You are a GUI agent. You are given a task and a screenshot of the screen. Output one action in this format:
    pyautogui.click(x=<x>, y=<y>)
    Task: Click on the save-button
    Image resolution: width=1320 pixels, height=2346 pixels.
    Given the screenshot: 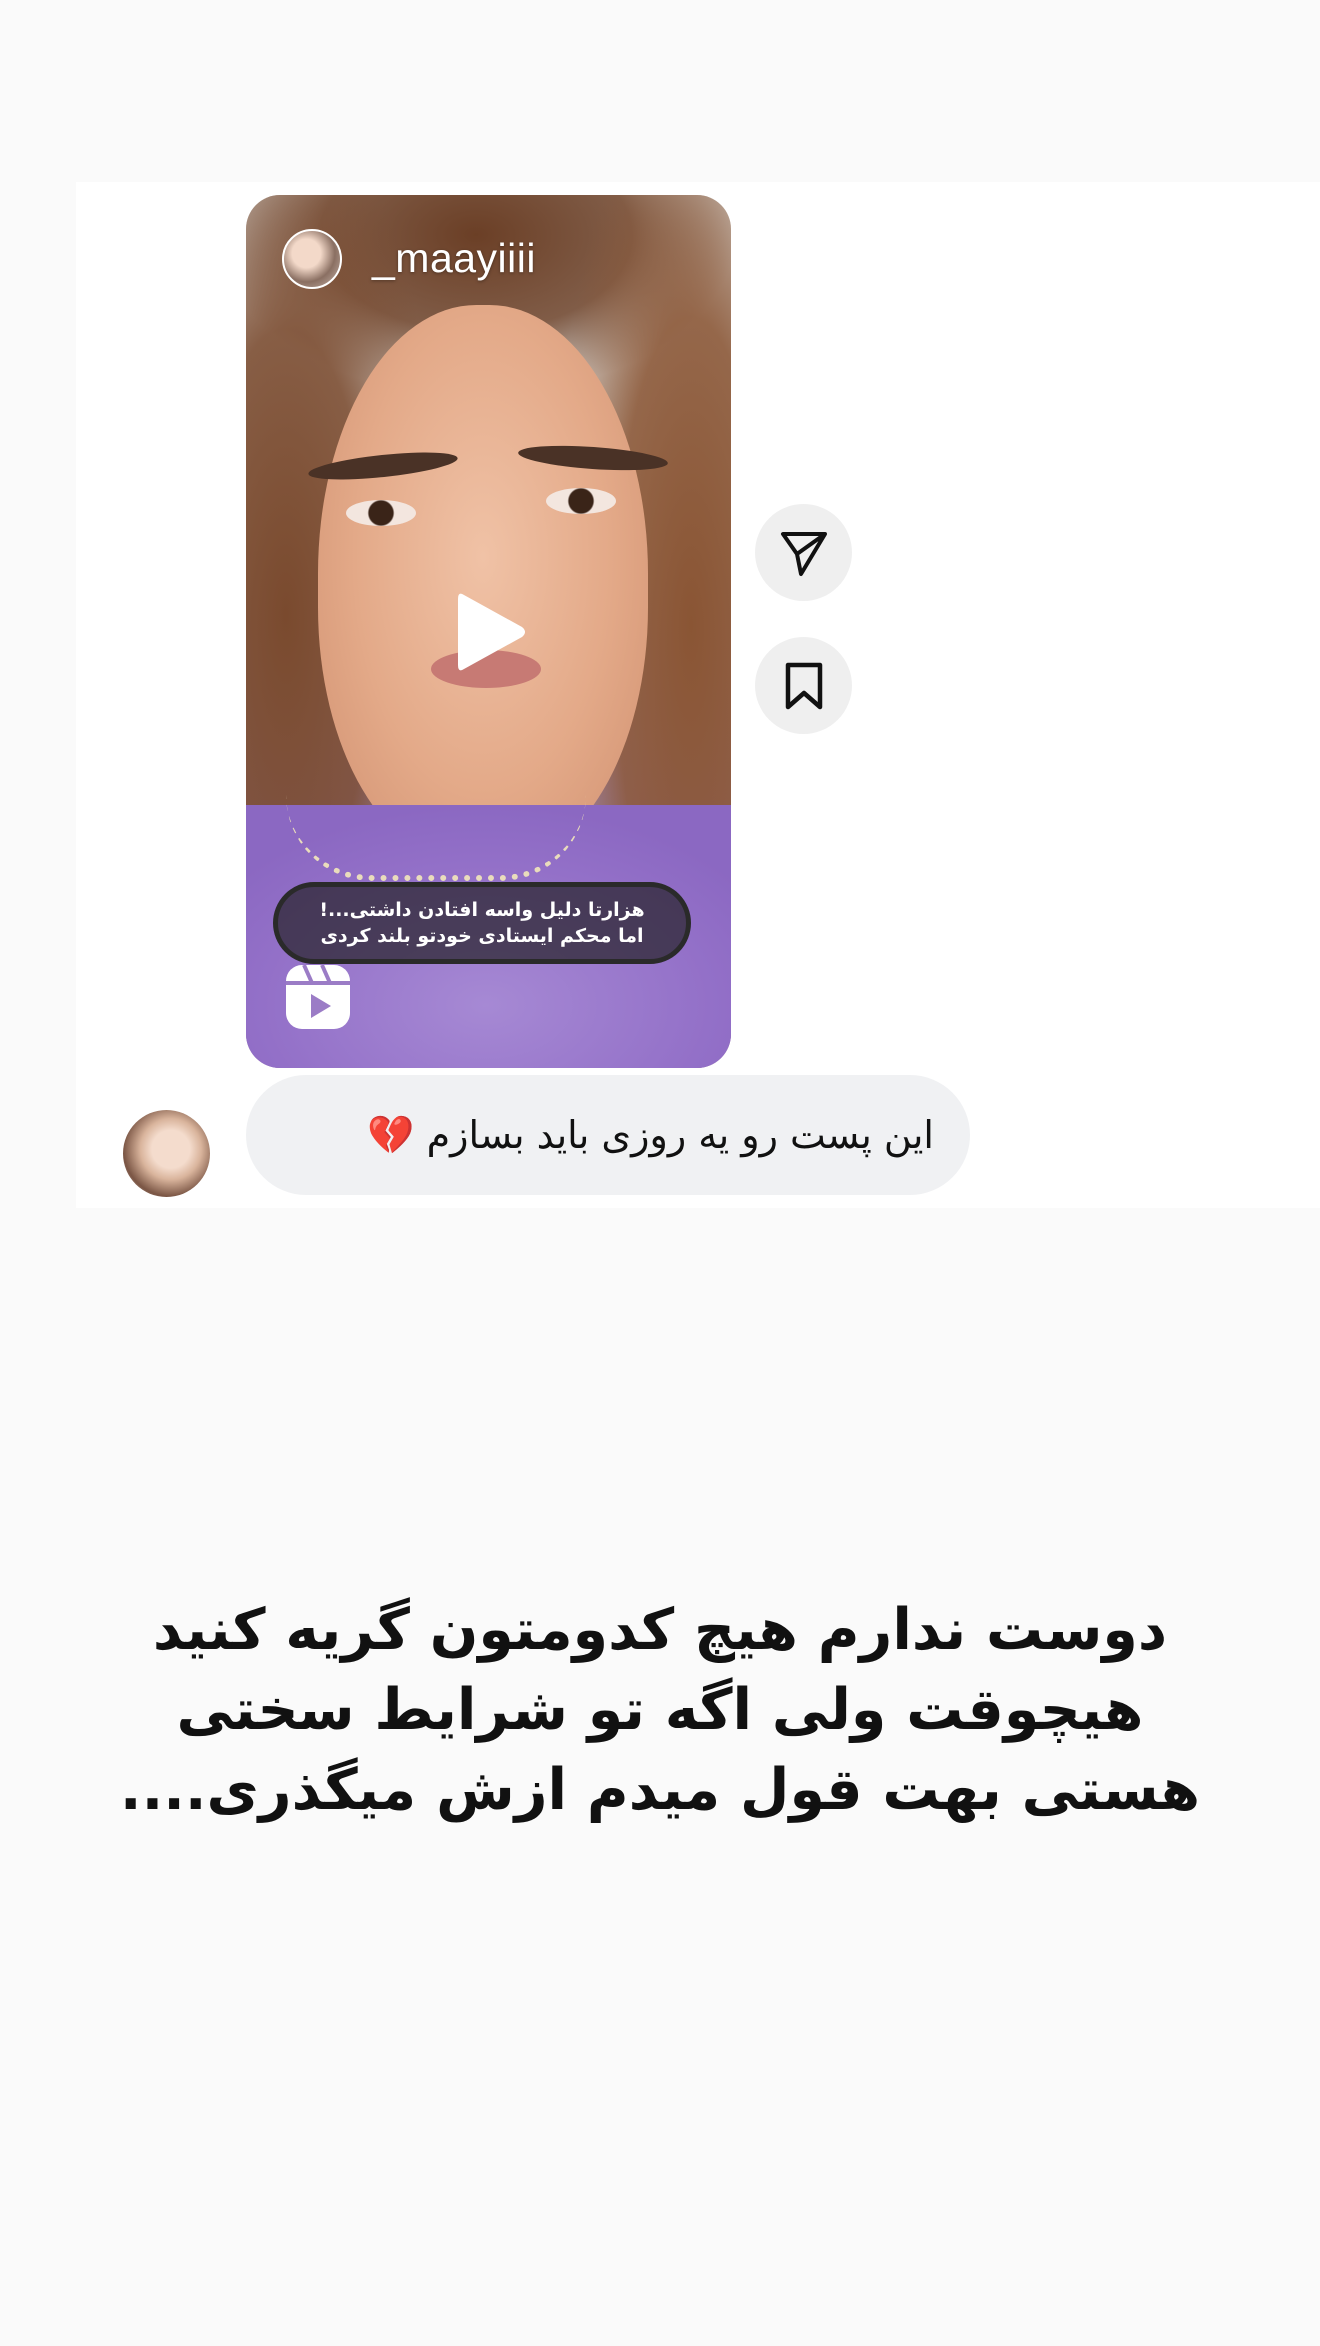 What is the action you would take?
    pyautogui.click(x=803, y=685)
    